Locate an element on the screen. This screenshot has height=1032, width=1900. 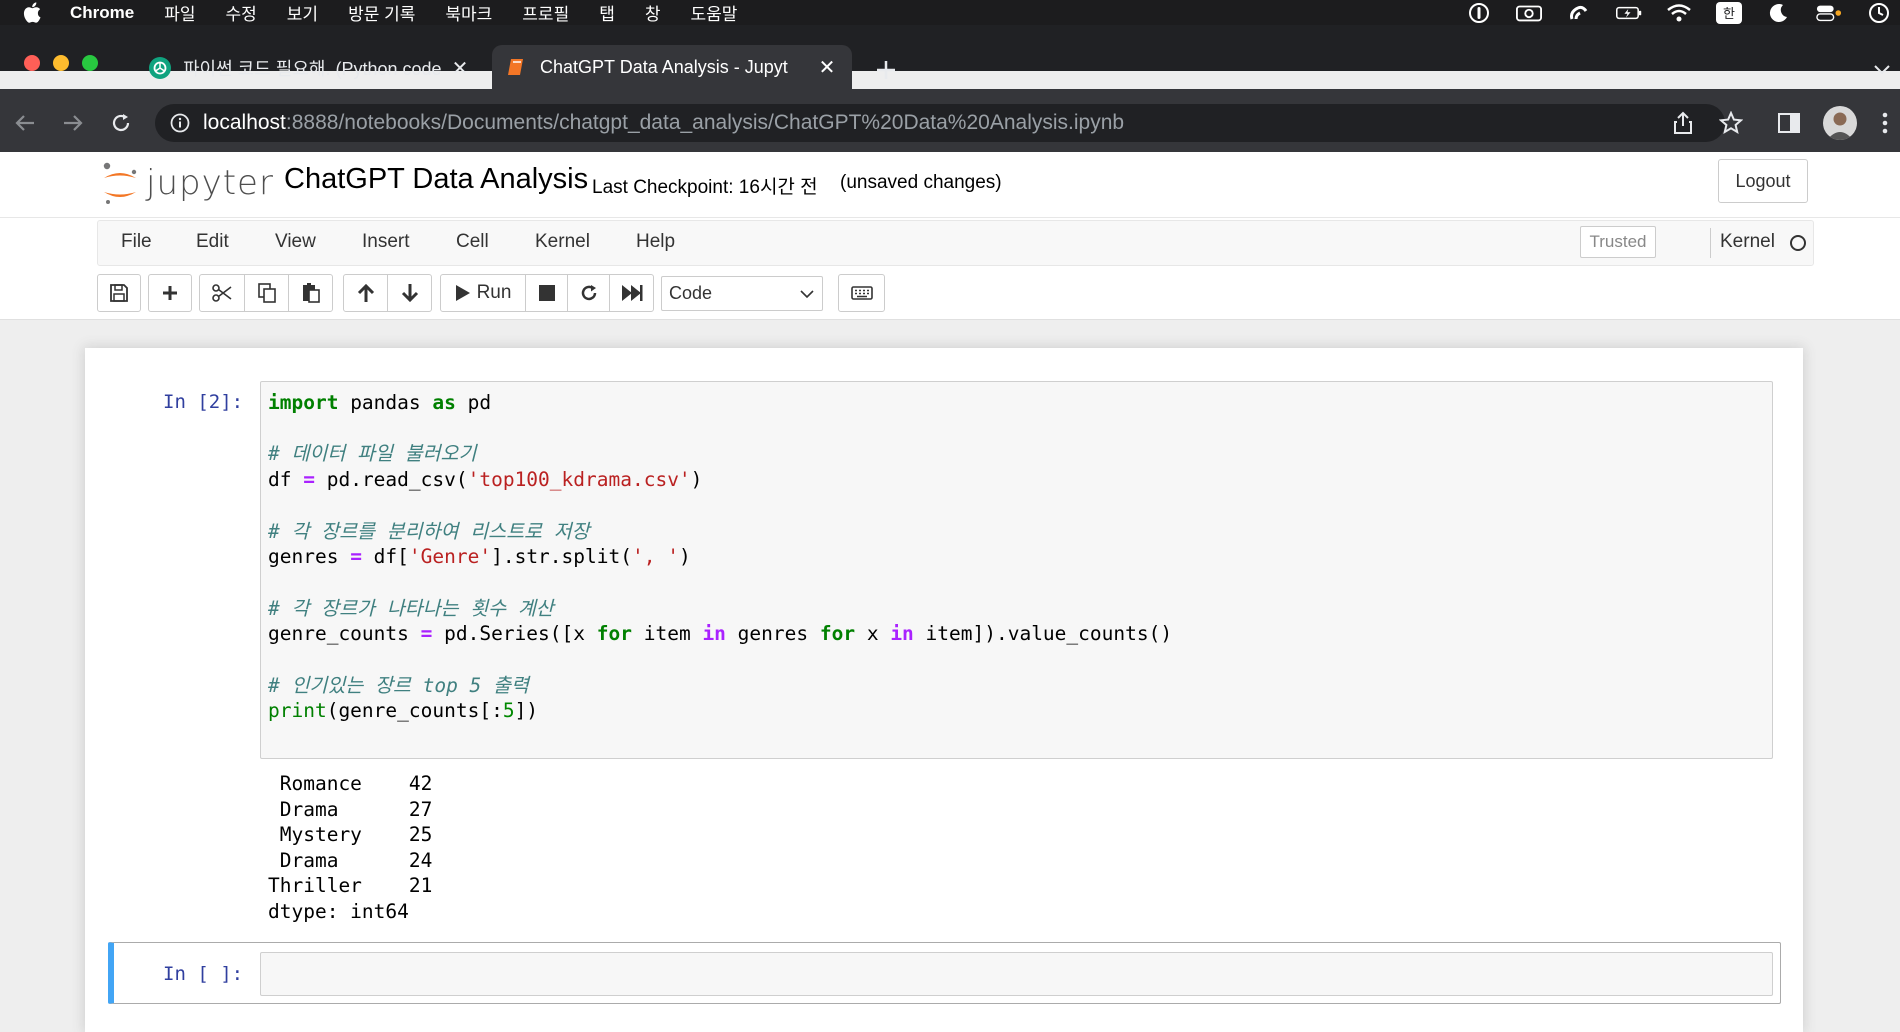
cut-button is located at coordinates (222, 293).